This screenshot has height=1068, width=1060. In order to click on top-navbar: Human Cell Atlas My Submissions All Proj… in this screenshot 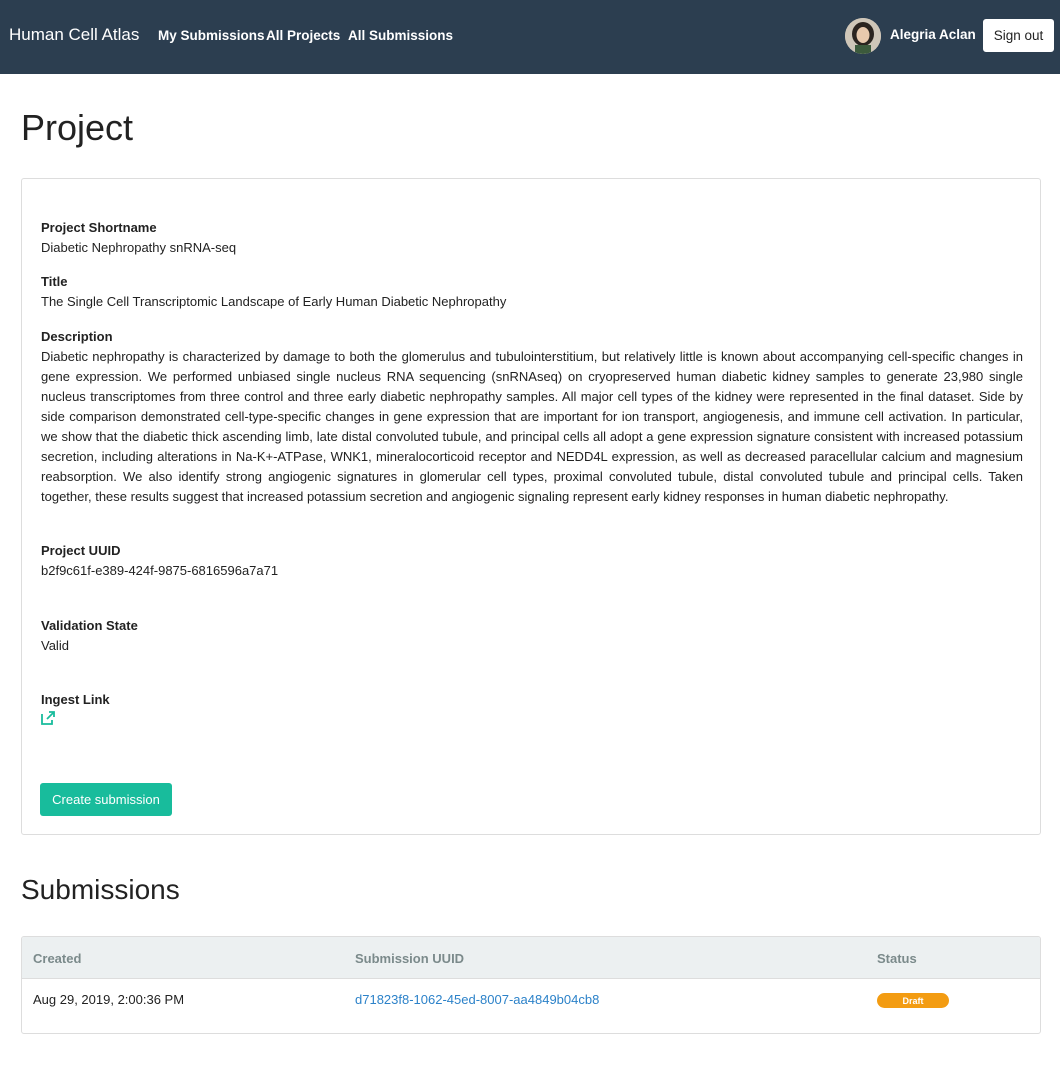, I will do `click(530, 37)`.